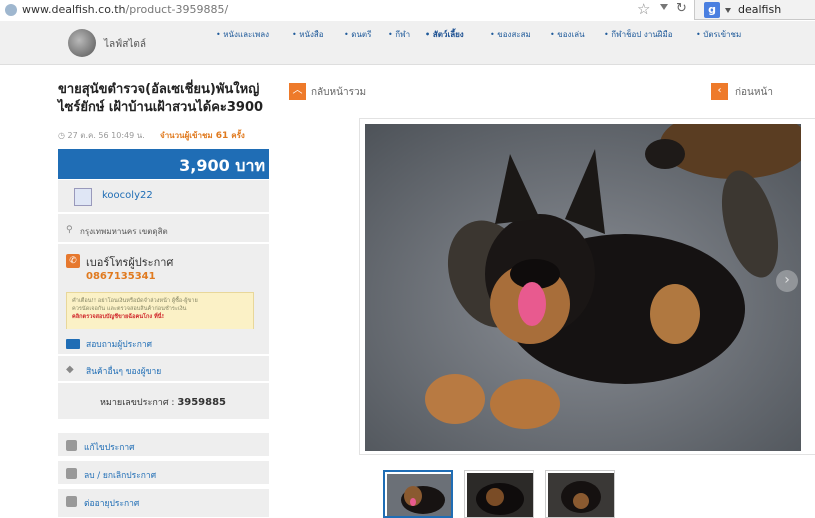 The width and height of the screenshot is (815, 518). I want to click on avatar, so click(83, 197).